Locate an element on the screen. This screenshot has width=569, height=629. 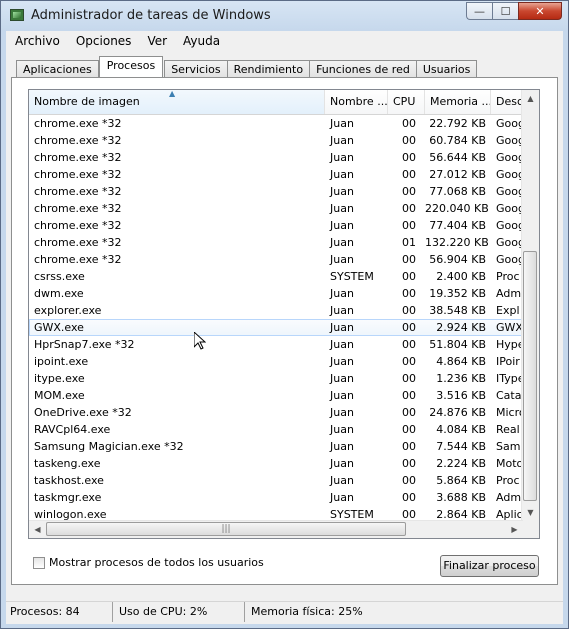
menu-opciones: Opciones is located at coordinates (103, 41).